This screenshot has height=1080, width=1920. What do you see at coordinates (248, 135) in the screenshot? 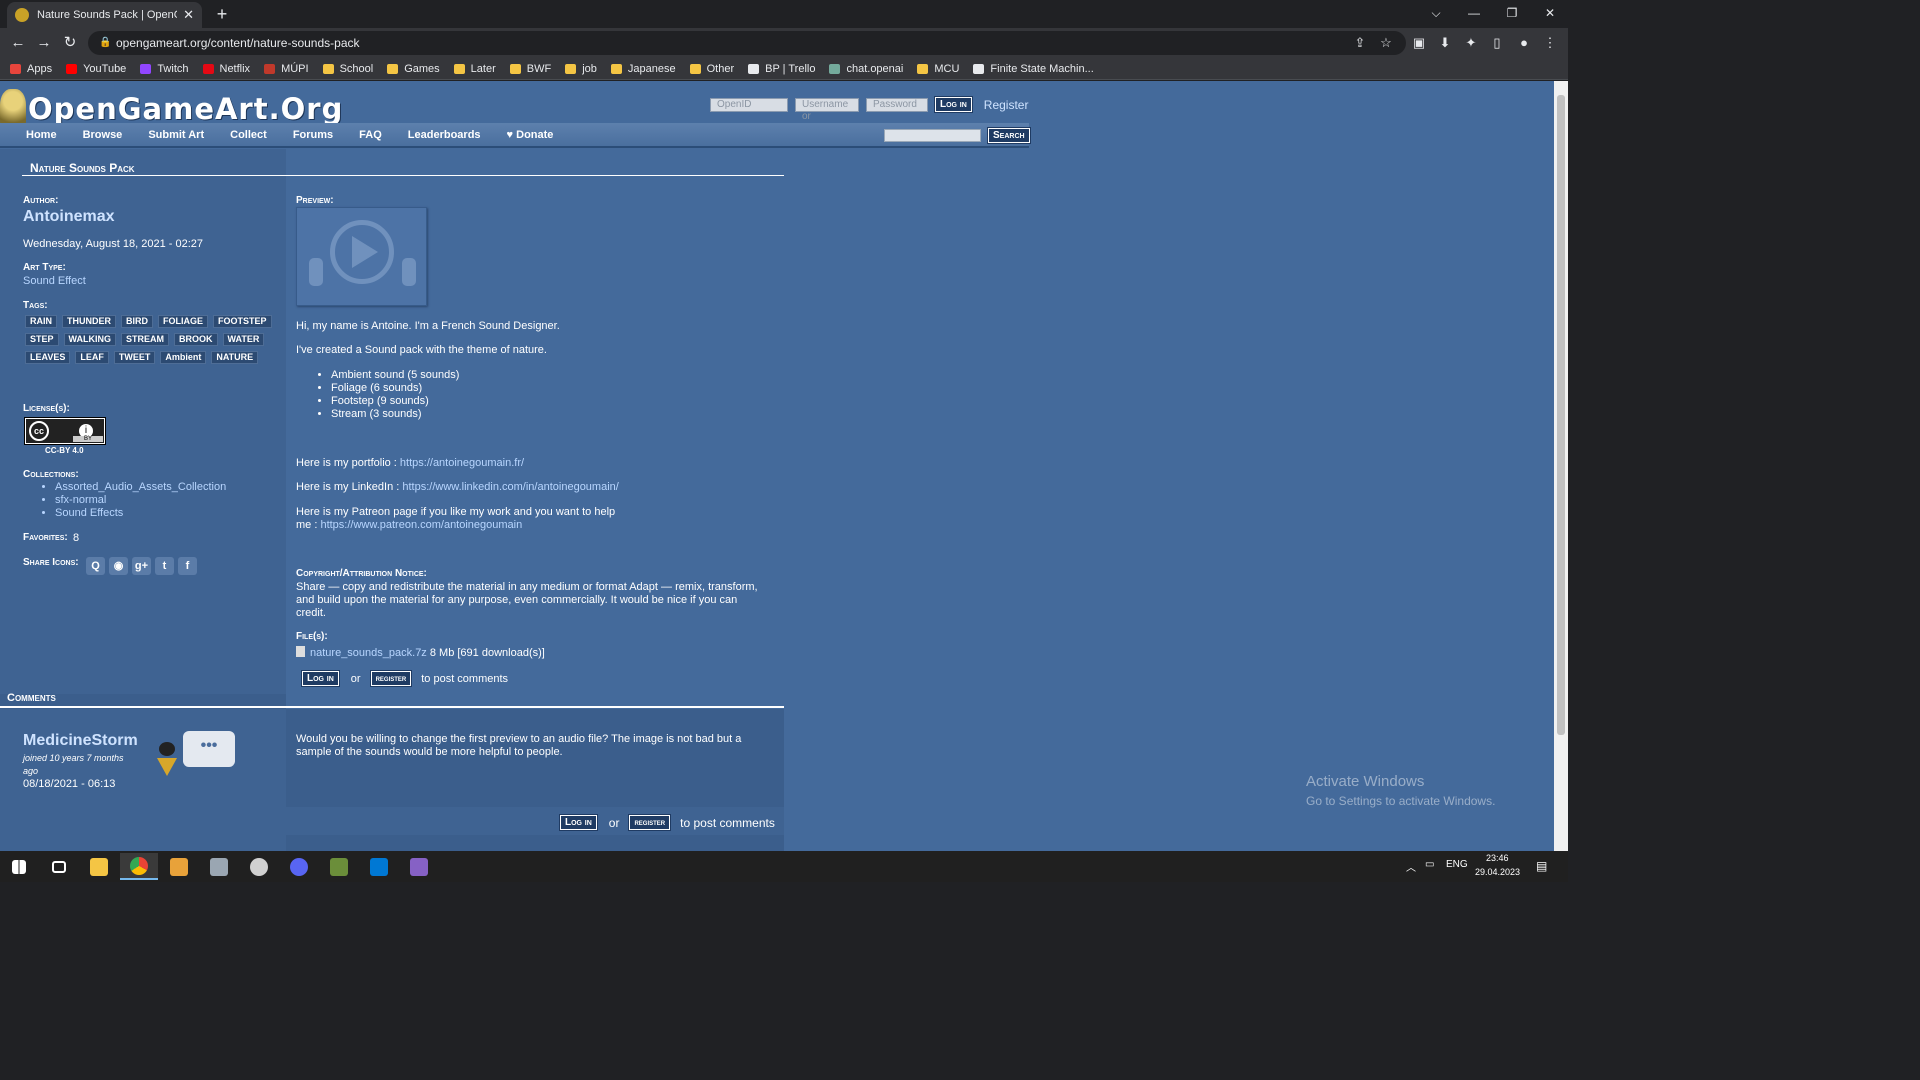
I see `nav-collect: Collect` at bounding box center [248, 135].